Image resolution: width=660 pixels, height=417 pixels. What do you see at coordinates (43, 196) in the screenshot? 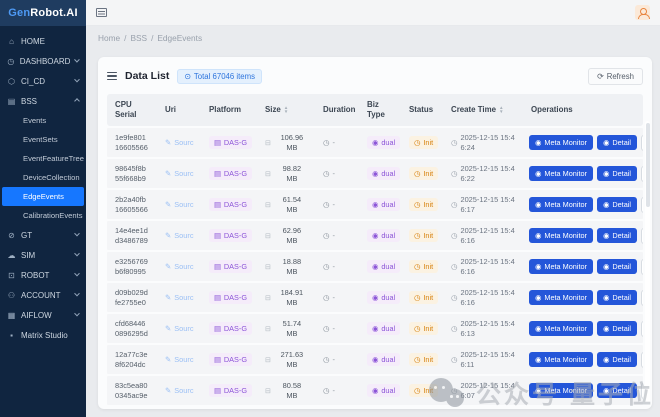
I see `sidebar-item-edgeevents: EdgeEvents` at bounding box center [43, 196].